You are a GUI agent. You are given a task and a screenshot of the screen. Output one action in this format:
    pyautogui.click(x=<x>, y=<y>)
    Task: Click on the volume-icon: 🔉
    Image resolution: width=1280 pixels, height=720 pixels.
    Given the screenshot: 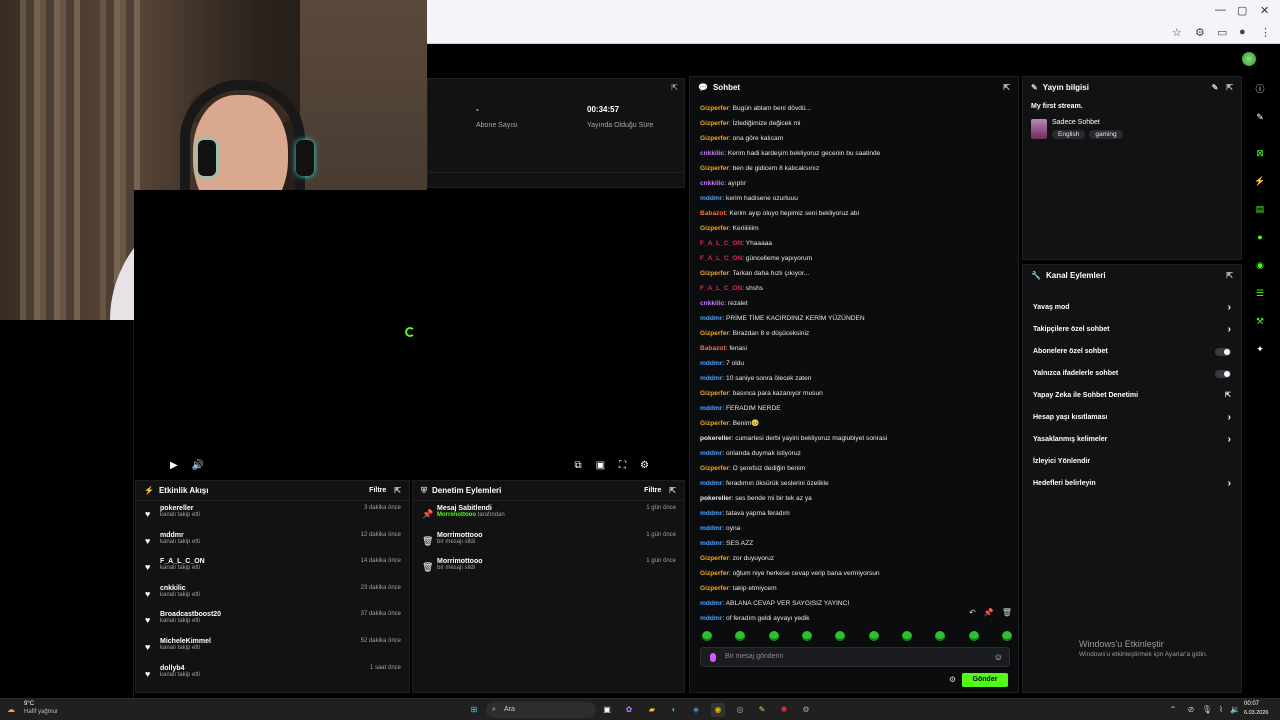 What is the action you would take?
    pyautogui.click(x=1235, y=710)
    